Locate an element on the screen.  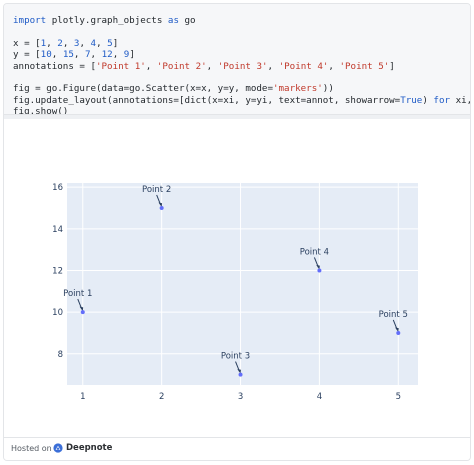
code-token: 'Point 2' is located at coordinates (181, 66).